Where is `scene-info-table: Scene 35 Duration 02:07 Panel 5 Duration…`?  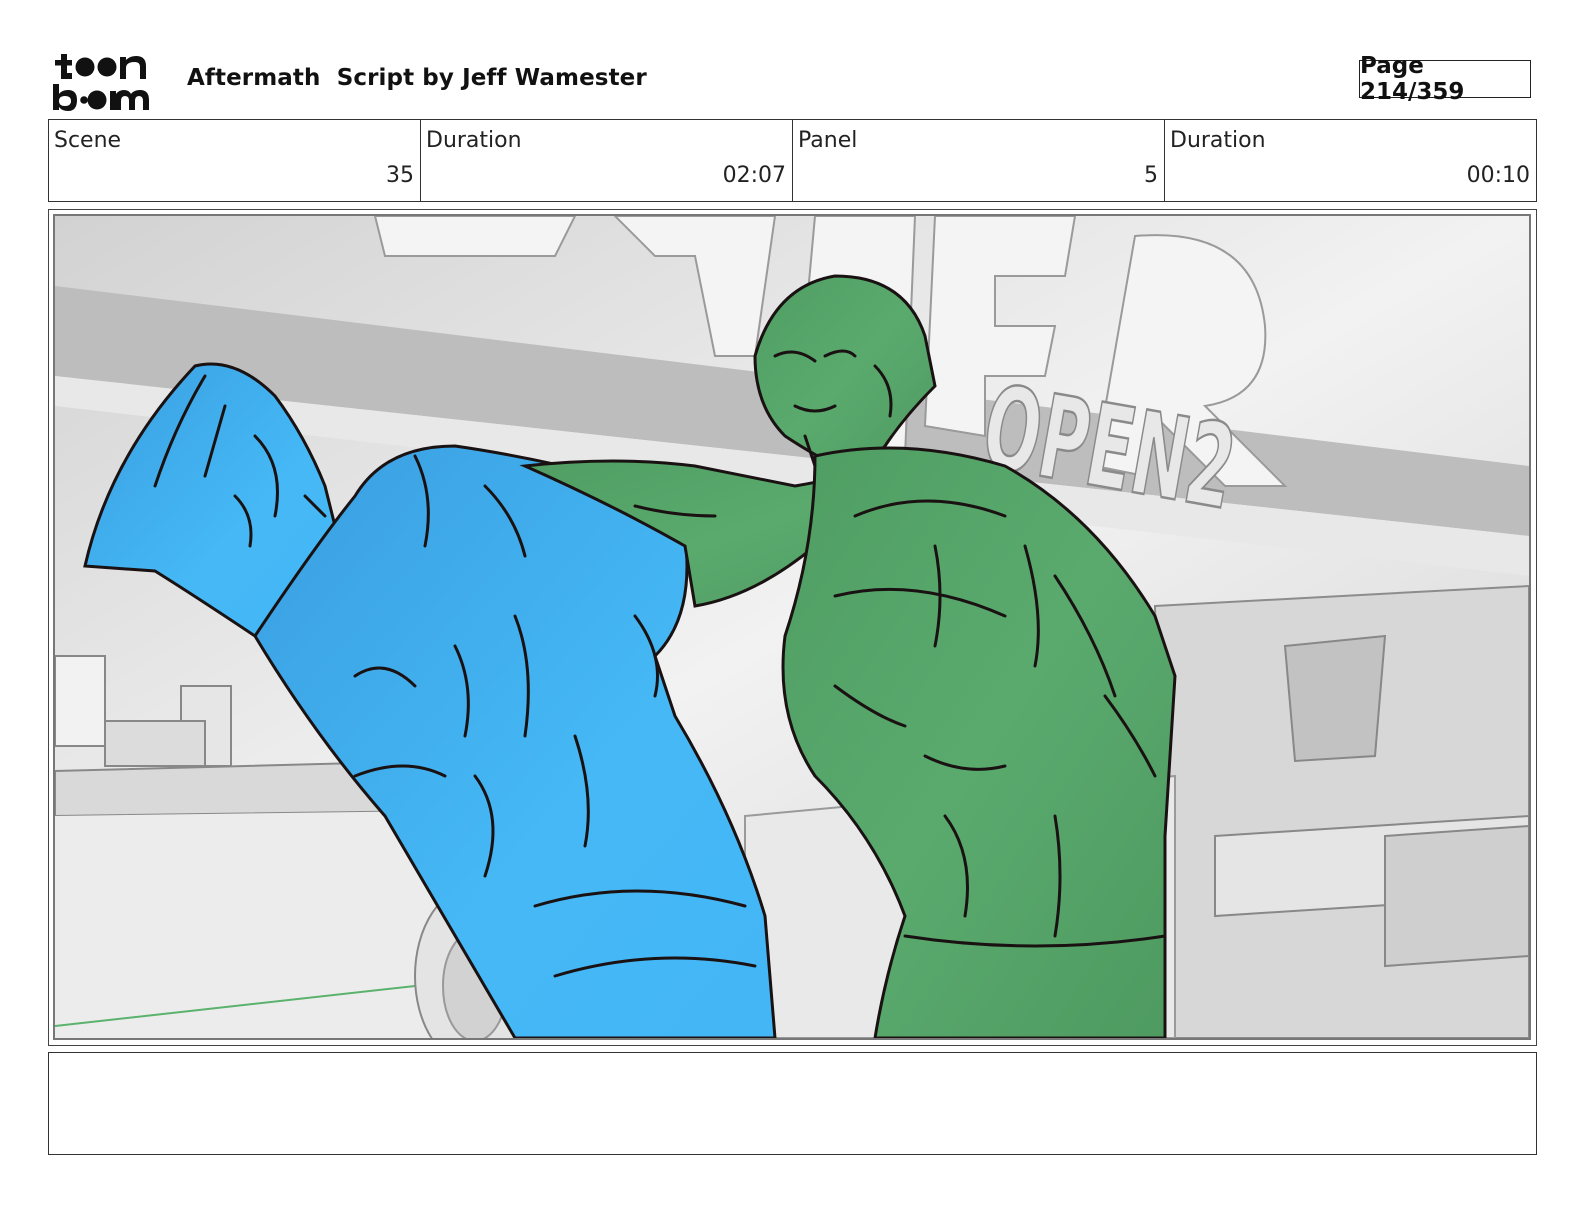
scene-info-table: Scene 35 Duration 02:07 Panel 5 Duration… is located at coordinates (792, 160).